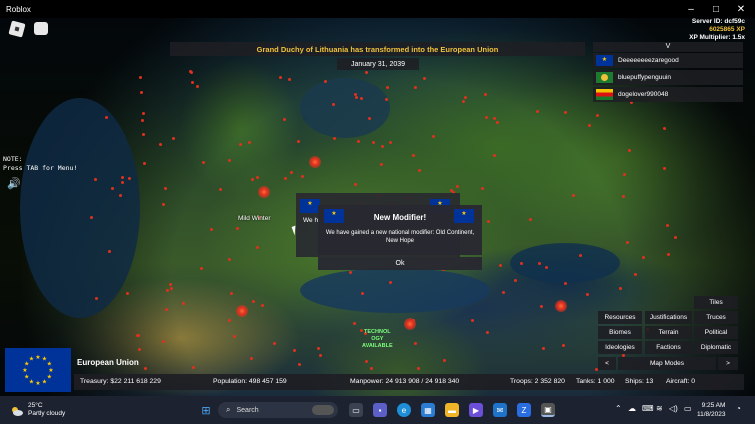  I want to click on search-icon: ⌕, so click(228, 409).